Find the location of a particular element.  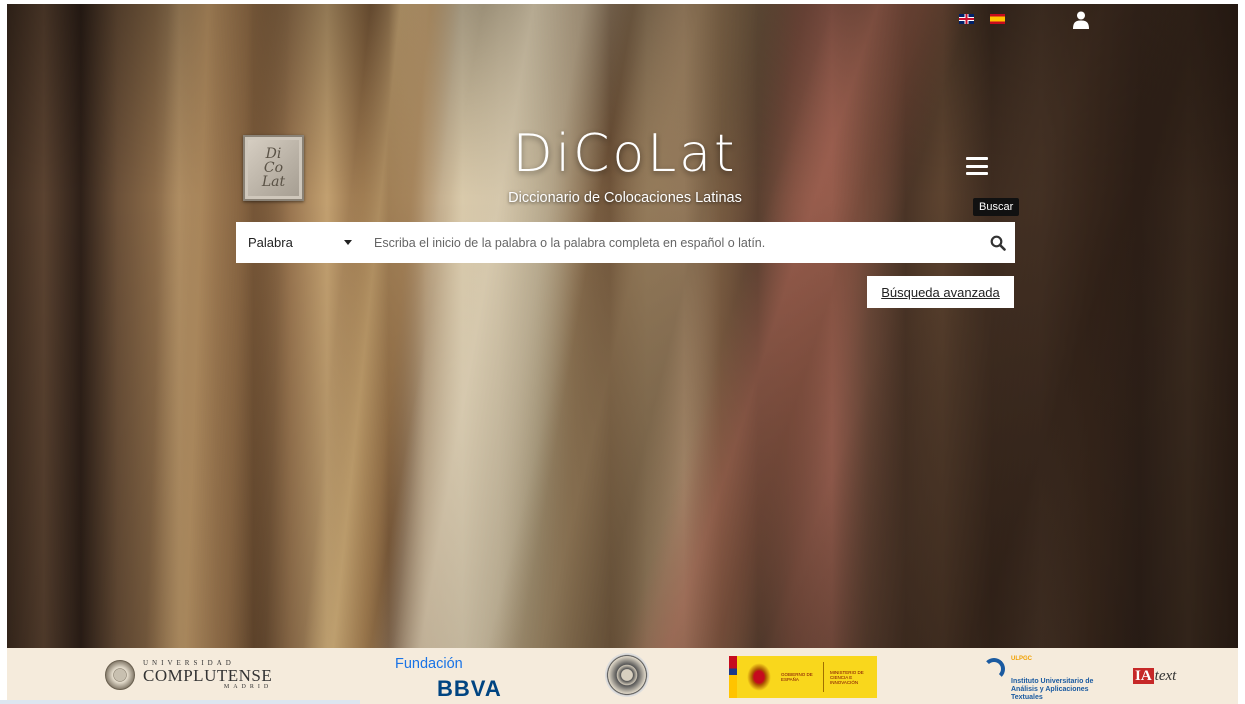

site-logo: Di Co Lat is located at coordinates (273, 168).